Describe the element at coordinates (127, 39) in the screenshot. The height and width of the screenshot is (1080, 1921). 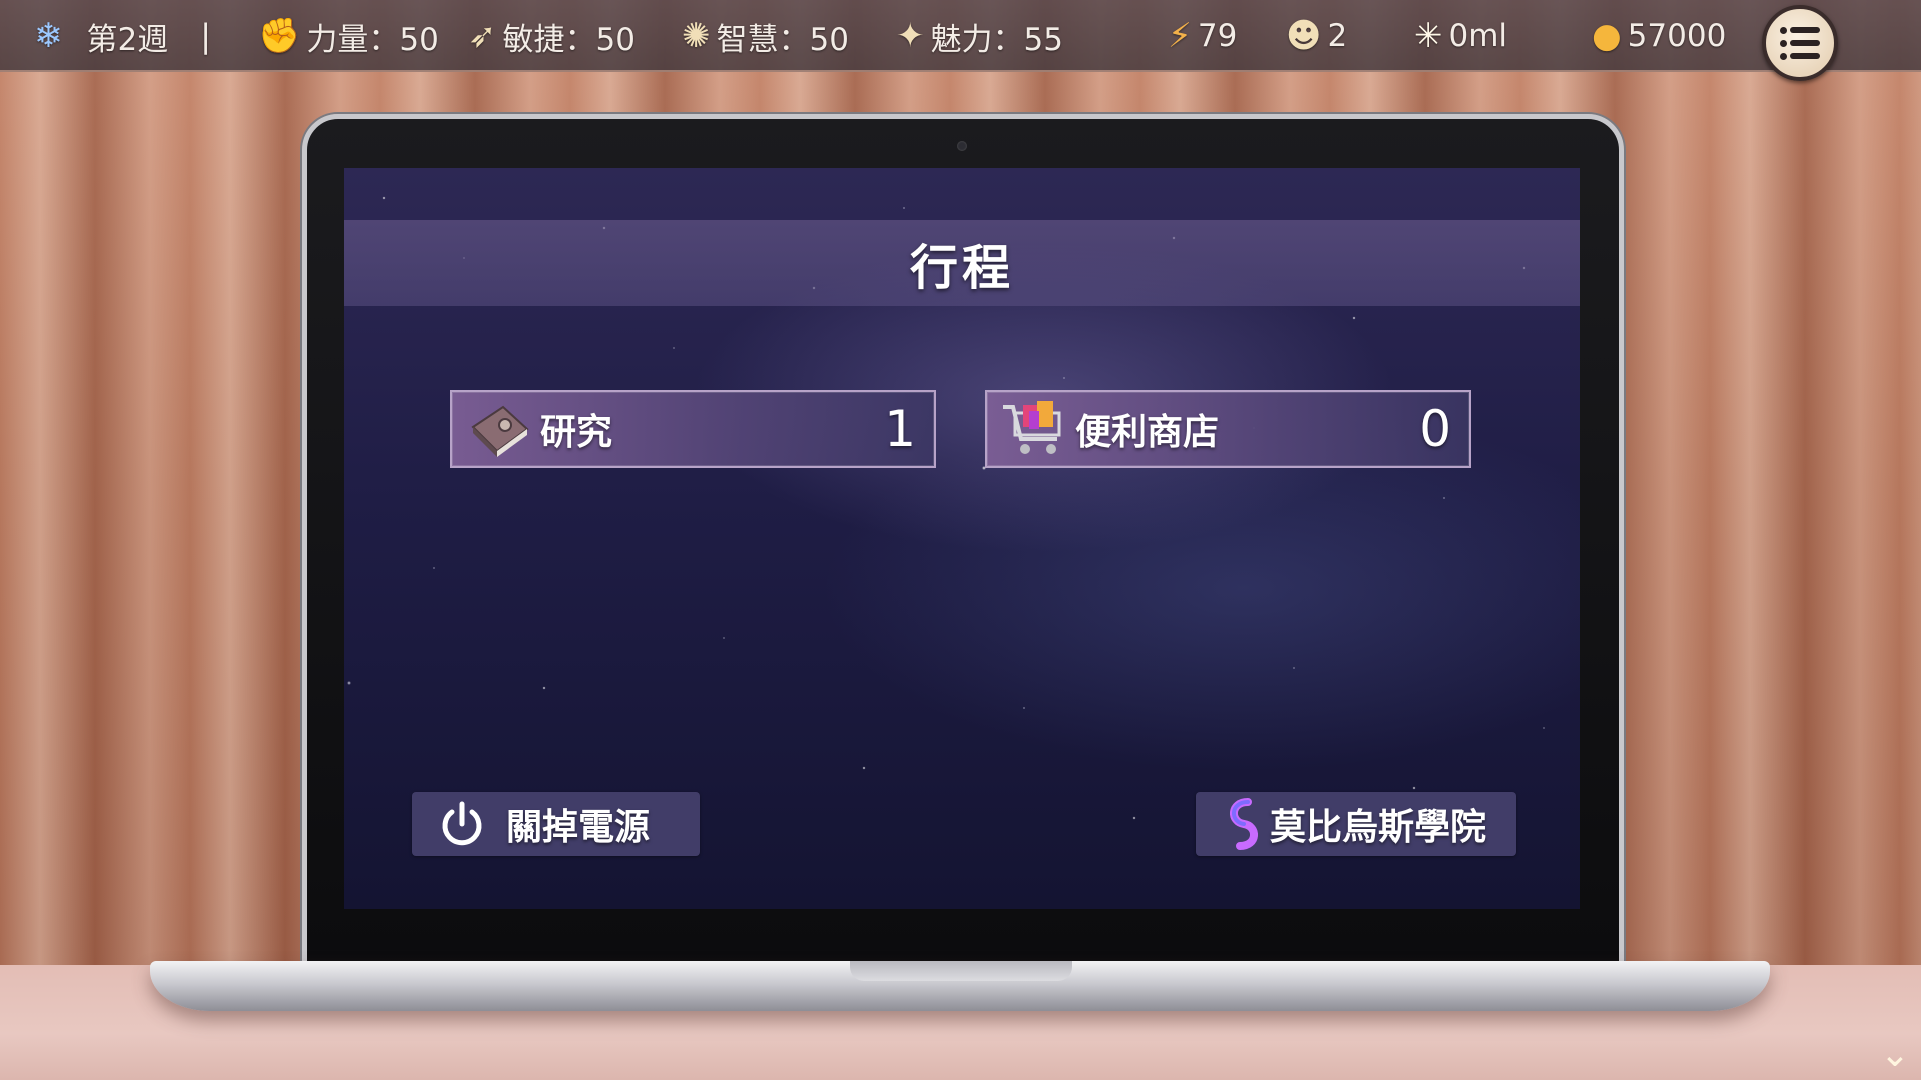
I see `week-label: 第2週` at that location.